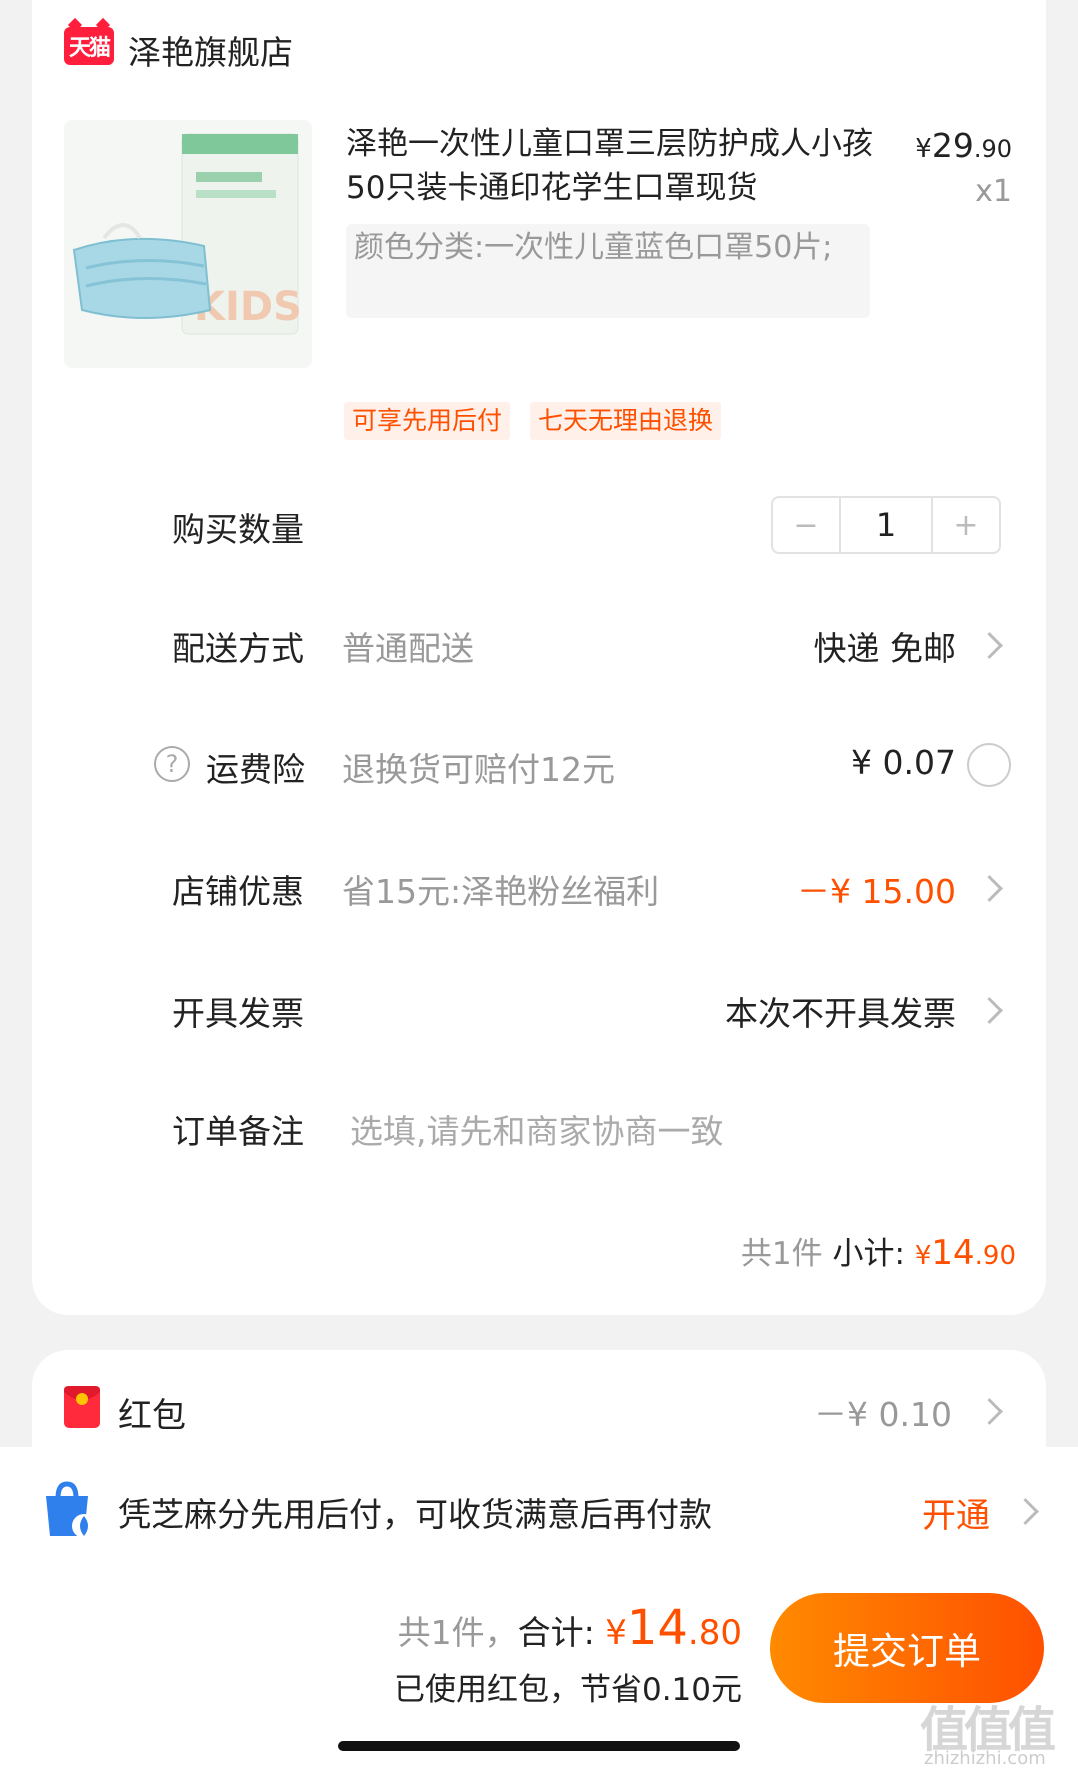  What do you see at coordinates (953, 1253) in the screenshot?
I see `subtotal-int: 14` at bounding box center [953, 1253].